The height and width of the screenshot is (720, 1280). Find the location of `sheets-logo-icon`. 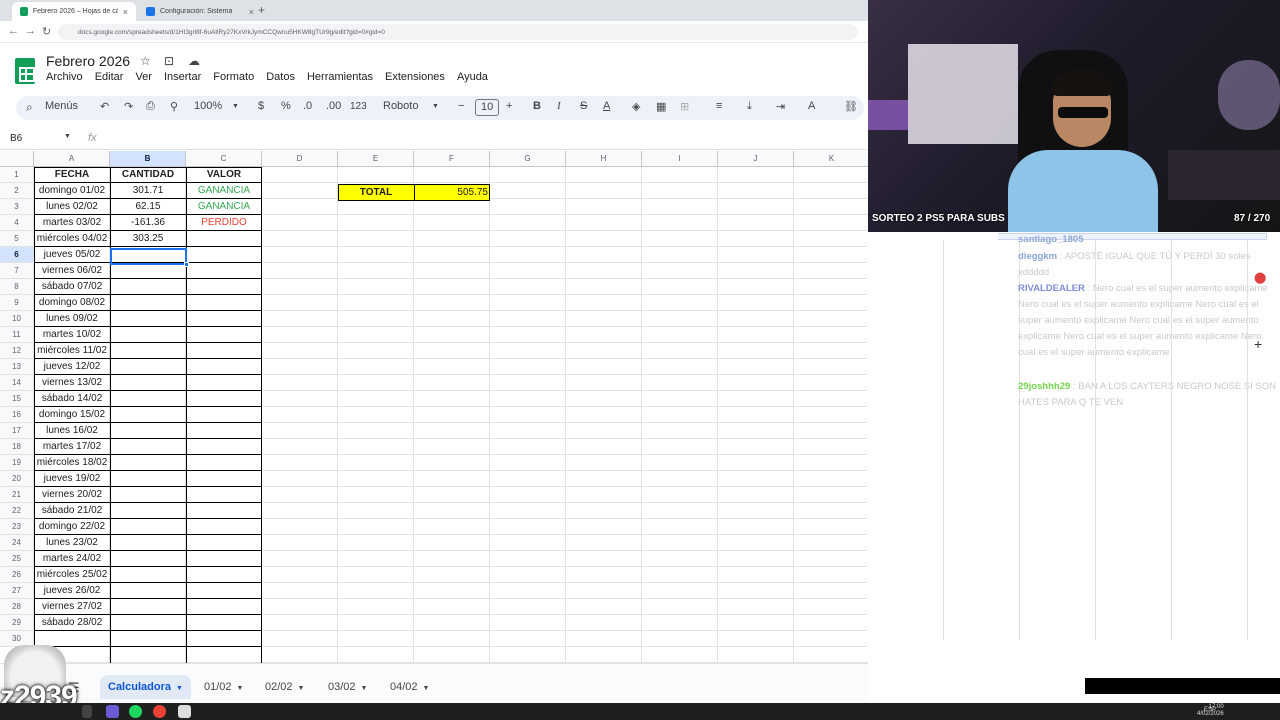

sheets-logo-icon is located at coordinates (25, 71).